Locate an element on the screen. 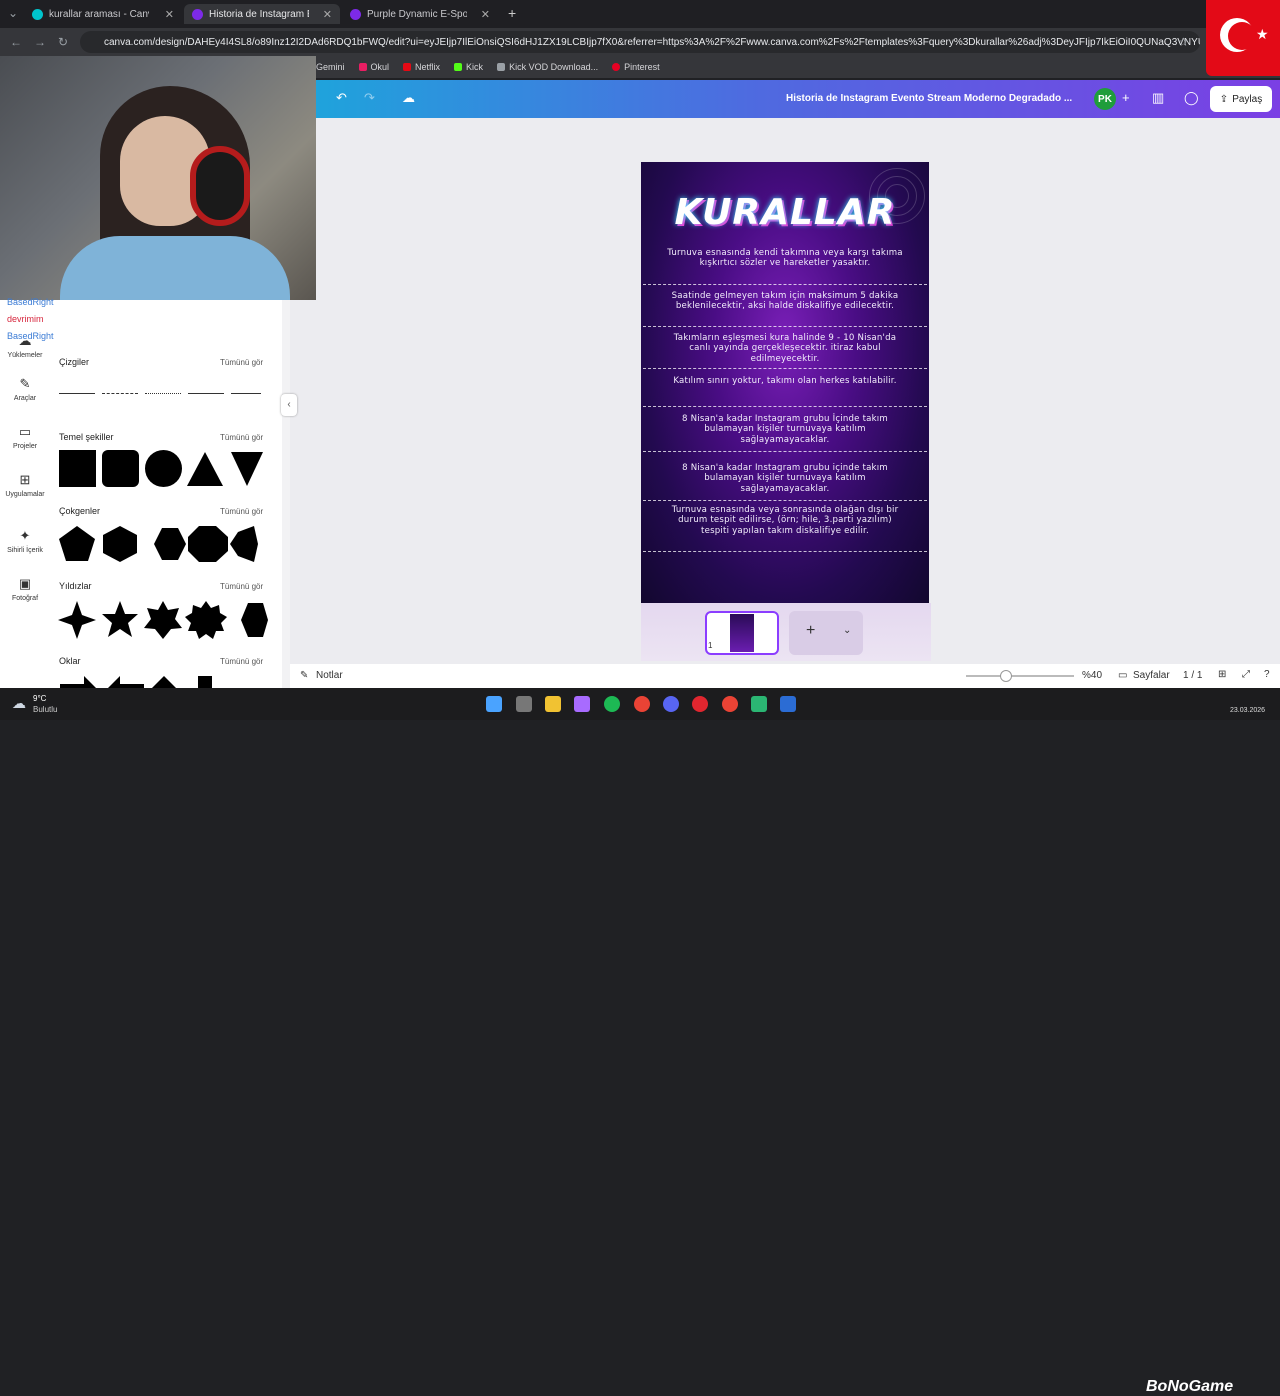  see-all-stars: Tümünü gör is located at coordinates (241, 586).